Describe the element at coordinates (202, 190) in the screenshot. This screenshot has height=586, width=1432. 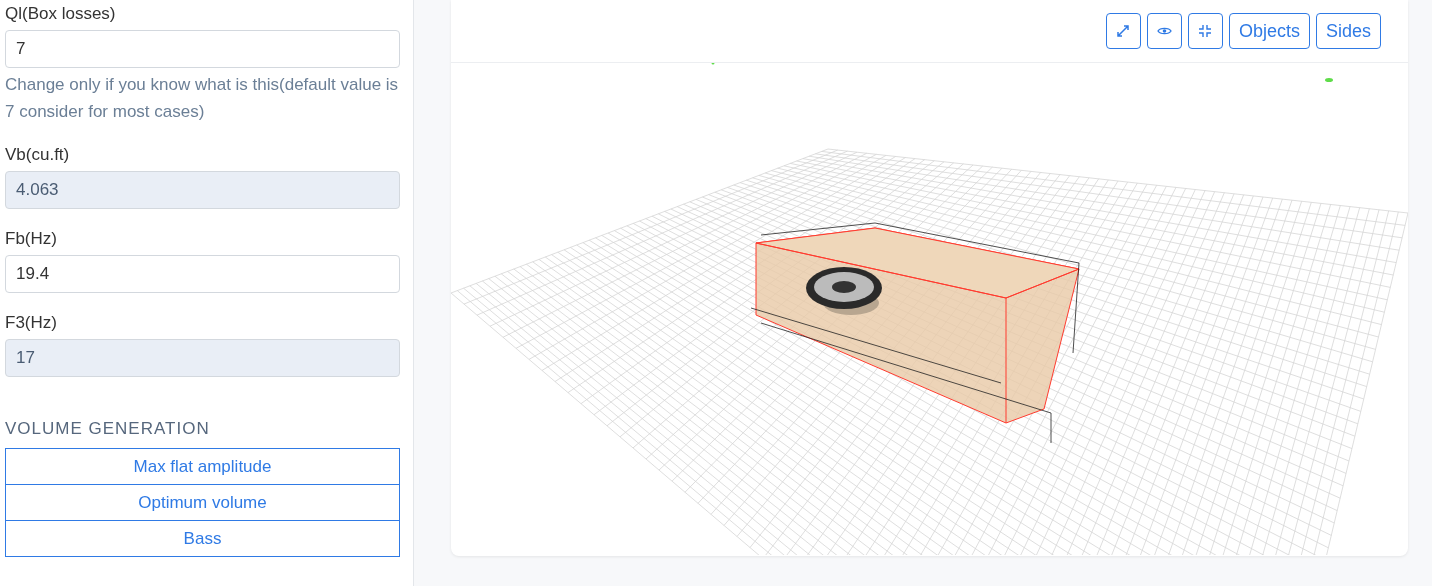
I see `input-field: 4.063` at that location.